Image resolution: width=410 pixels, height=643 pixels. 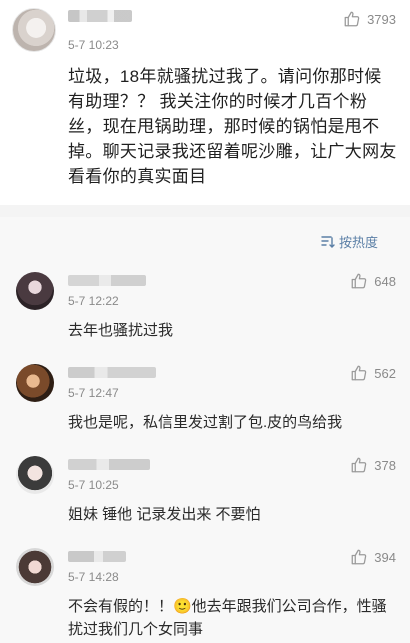 I want to click on like-button: 394, so click(x=373, y=557).